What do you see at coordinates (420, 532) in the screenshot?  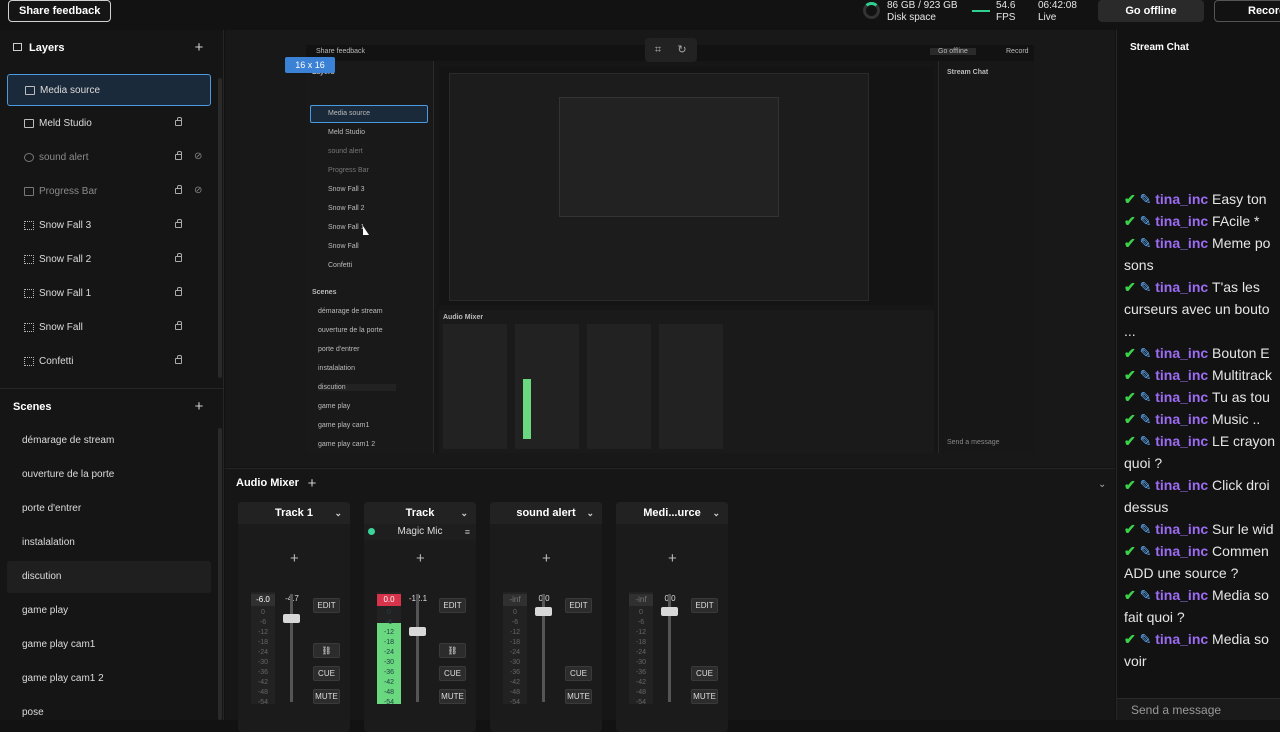 I see `track-input: Magic Mic ≡` at bounding box center [420, 532].